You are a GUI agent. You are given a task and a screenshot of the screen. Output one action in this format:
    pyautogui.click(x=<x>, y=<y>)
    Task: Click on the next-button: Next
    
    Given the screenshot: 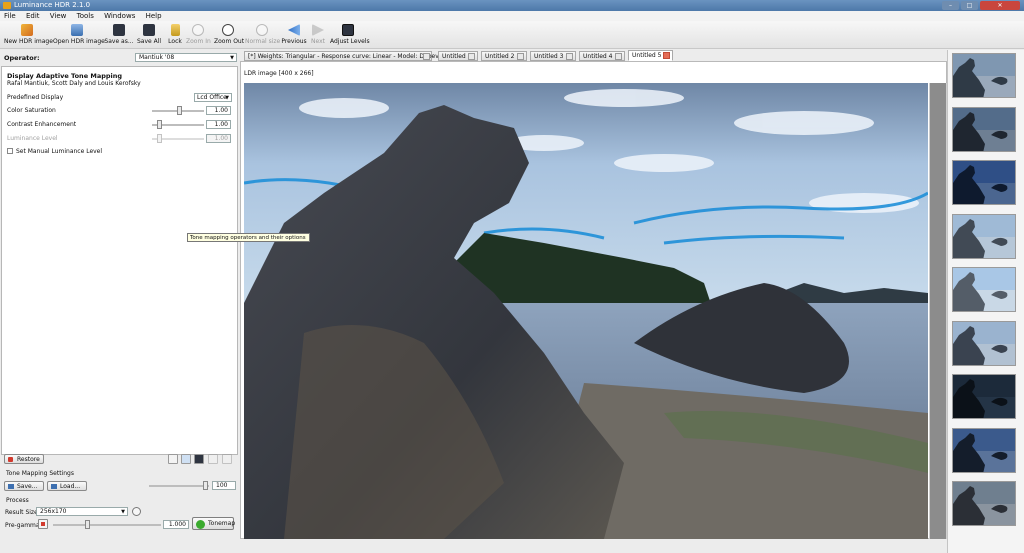 What is the action you would take?
    pyautogui.click(x=318, y=35)
    